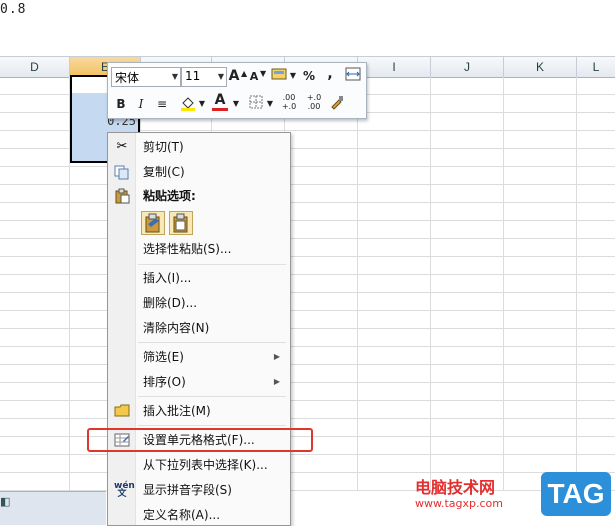  Describe the element at coordinates (177, 411) in the screenshot. I see `menu-item-label: 插入批注(M)` at that location.